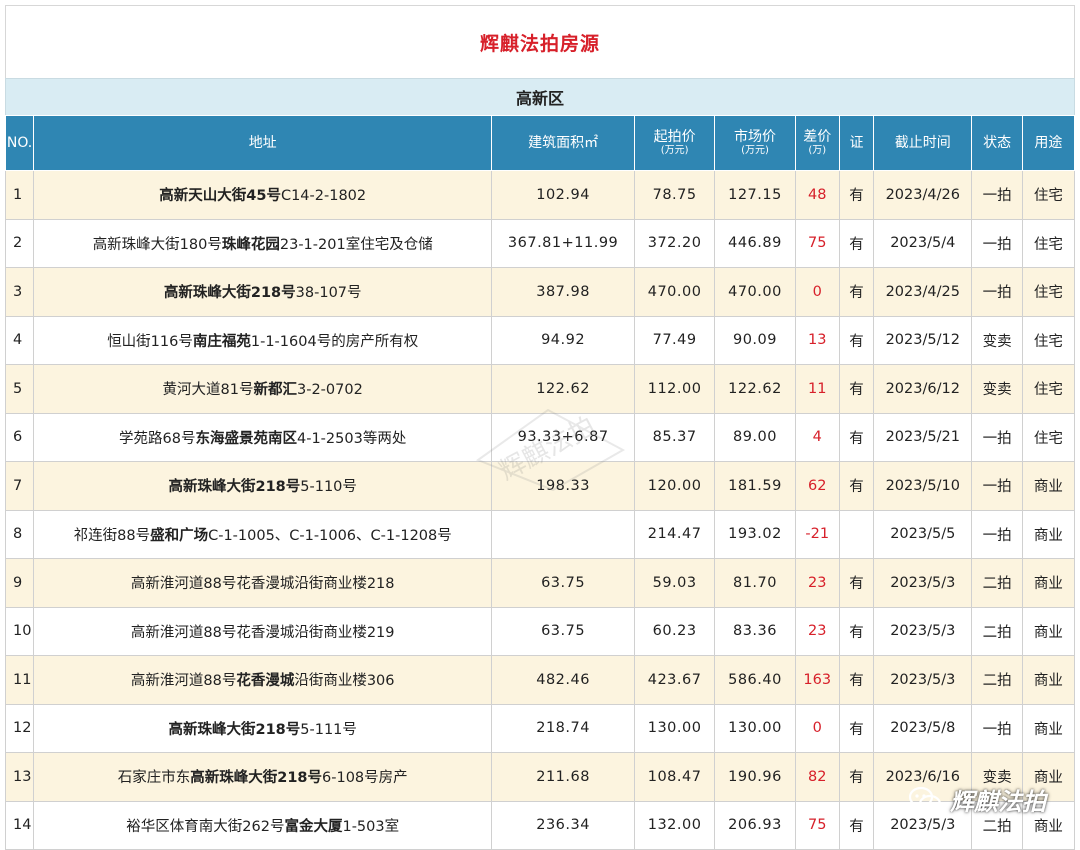 This screenshot has width=1080, height=850. Describe the element at coordinates (19, 534) in the screenshot. I see `cell-no: 8` at that location.